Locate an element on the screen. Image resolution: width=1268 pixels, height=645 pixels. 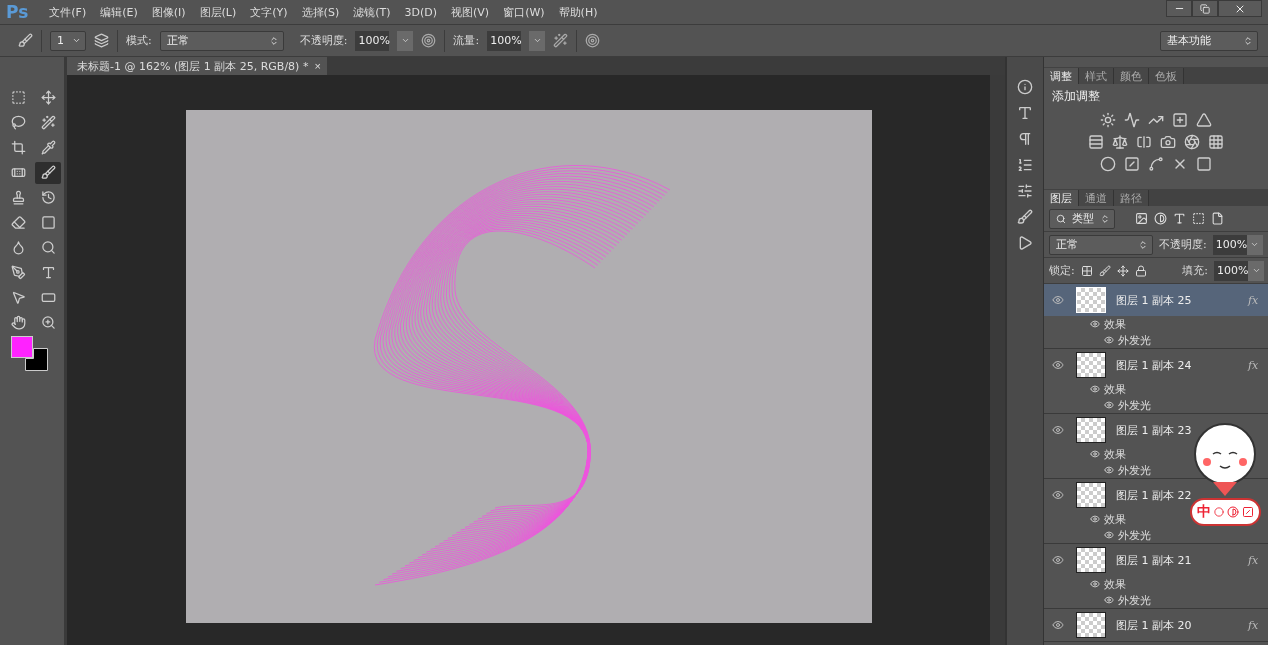
tool-button is located at coordinates (48, 172).